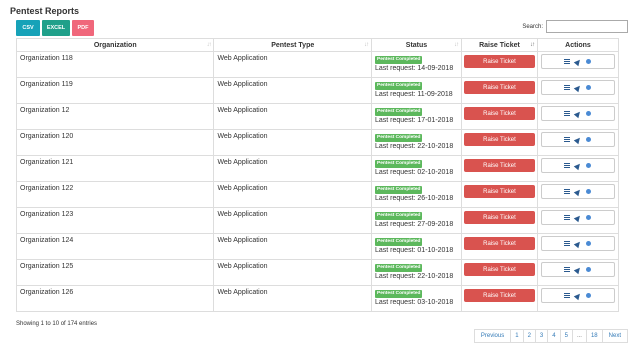 The height and width of the screenshot is (348, 644). I want to click on organization-name: Organization 122, so click(47, 188).